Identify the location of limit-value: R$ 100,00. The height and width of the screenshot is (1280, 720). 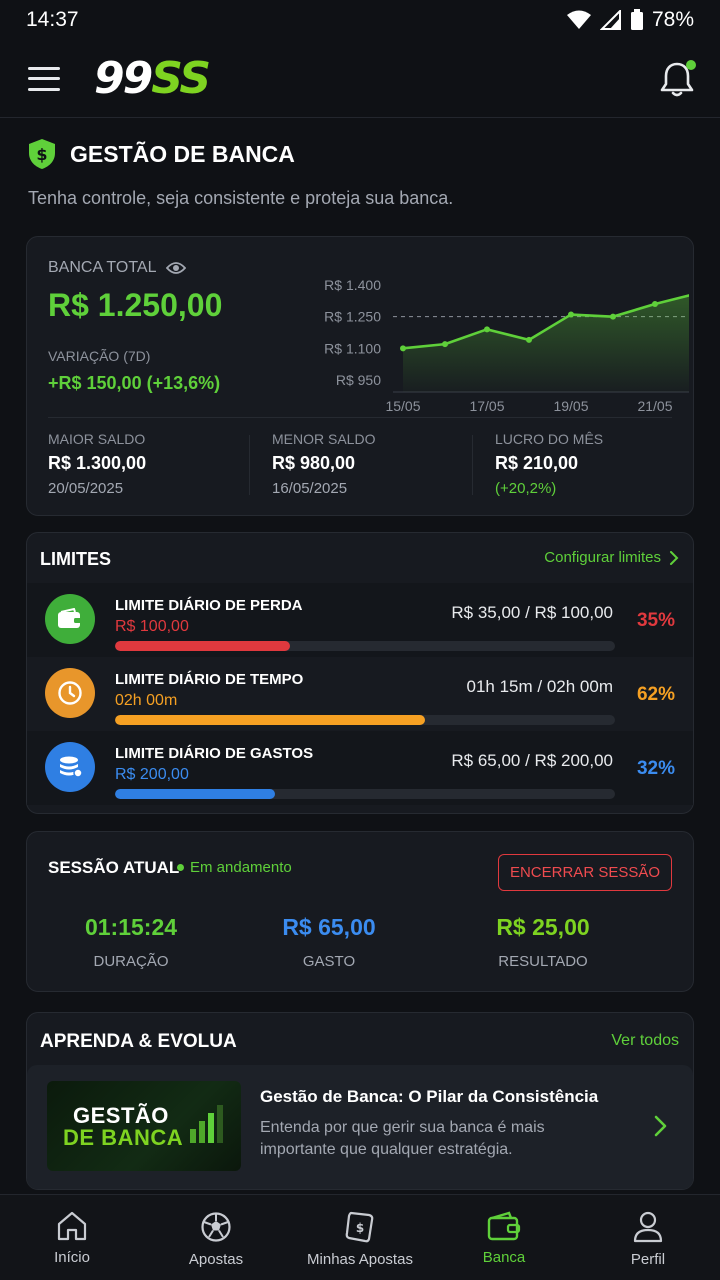
(152, 626).